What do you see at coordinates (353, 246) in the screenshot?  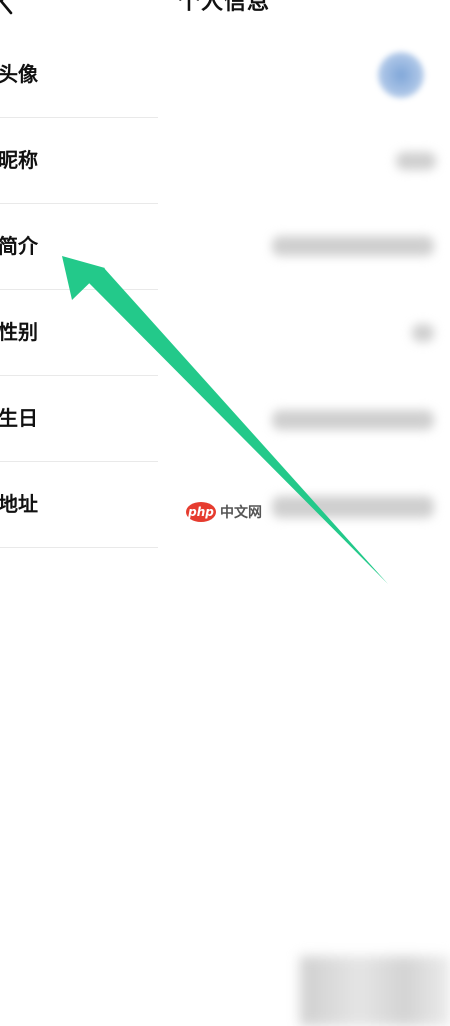 I see `bio-value-blurred` at bounding box center [353, 246].